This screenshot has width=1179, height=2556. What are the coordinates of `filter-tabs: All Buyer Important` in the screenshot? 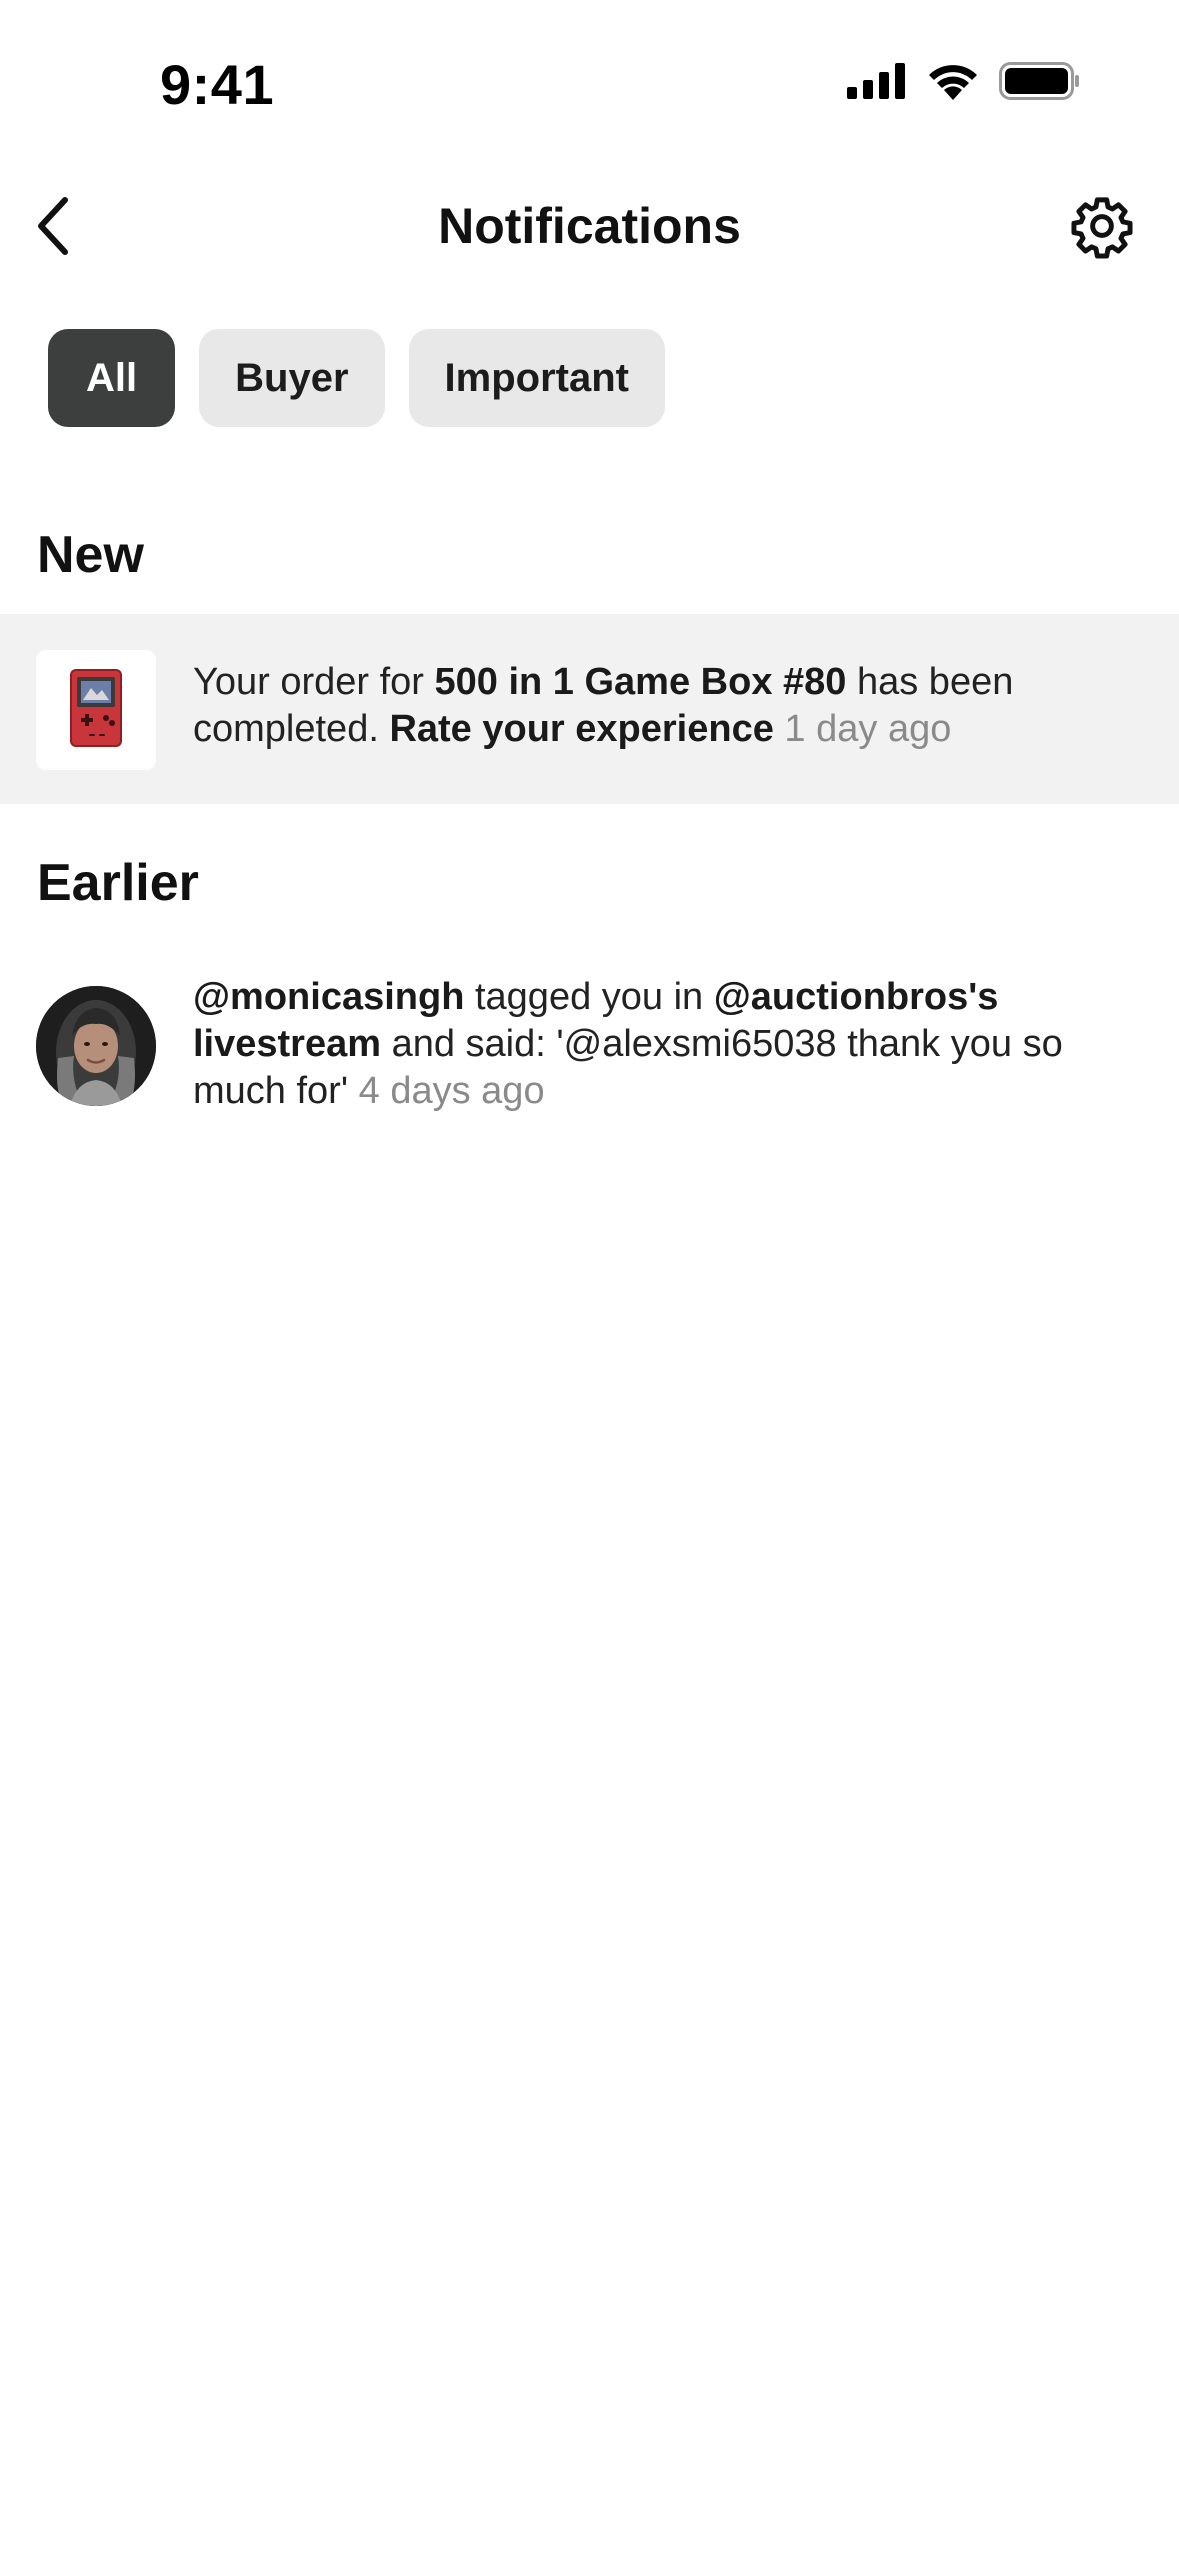 It's located at (356, 378).